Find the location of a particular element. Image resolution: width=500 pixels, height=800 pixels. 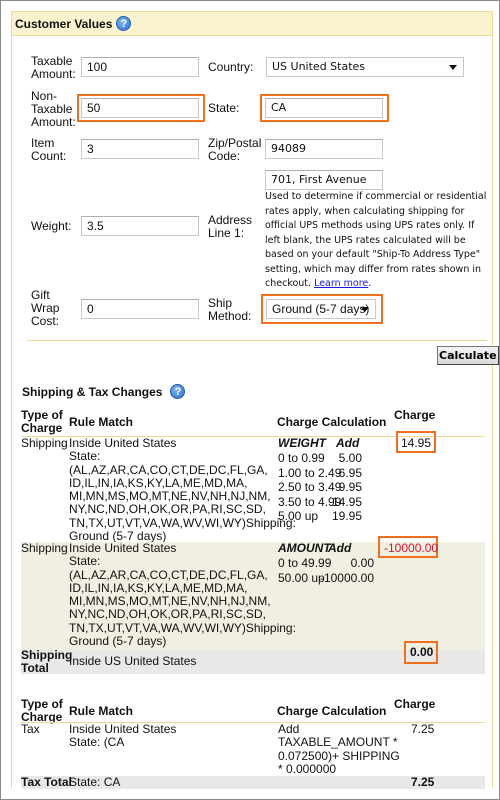

type-cell: Tax is located at coordinates (30, 729).